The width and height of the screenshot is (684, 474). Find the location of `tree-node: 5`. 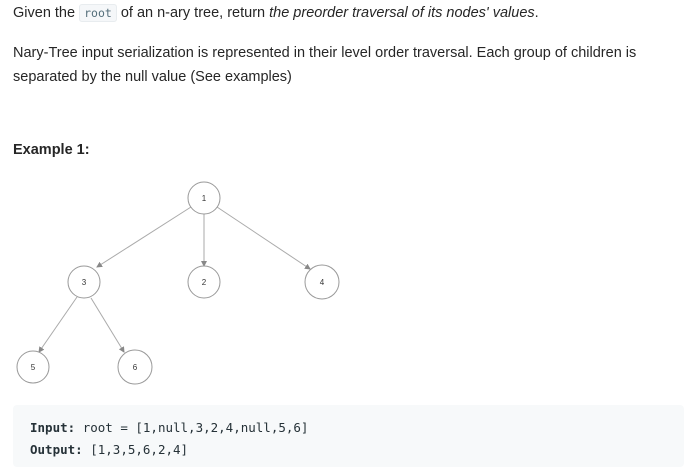

tree-node: 5 is located at coordinates (33, 367).